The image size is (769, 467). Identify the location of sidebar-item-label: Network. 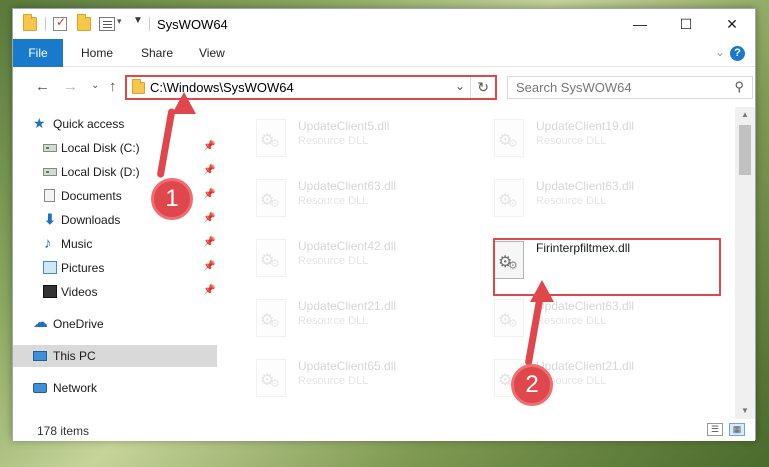
(75, 388).